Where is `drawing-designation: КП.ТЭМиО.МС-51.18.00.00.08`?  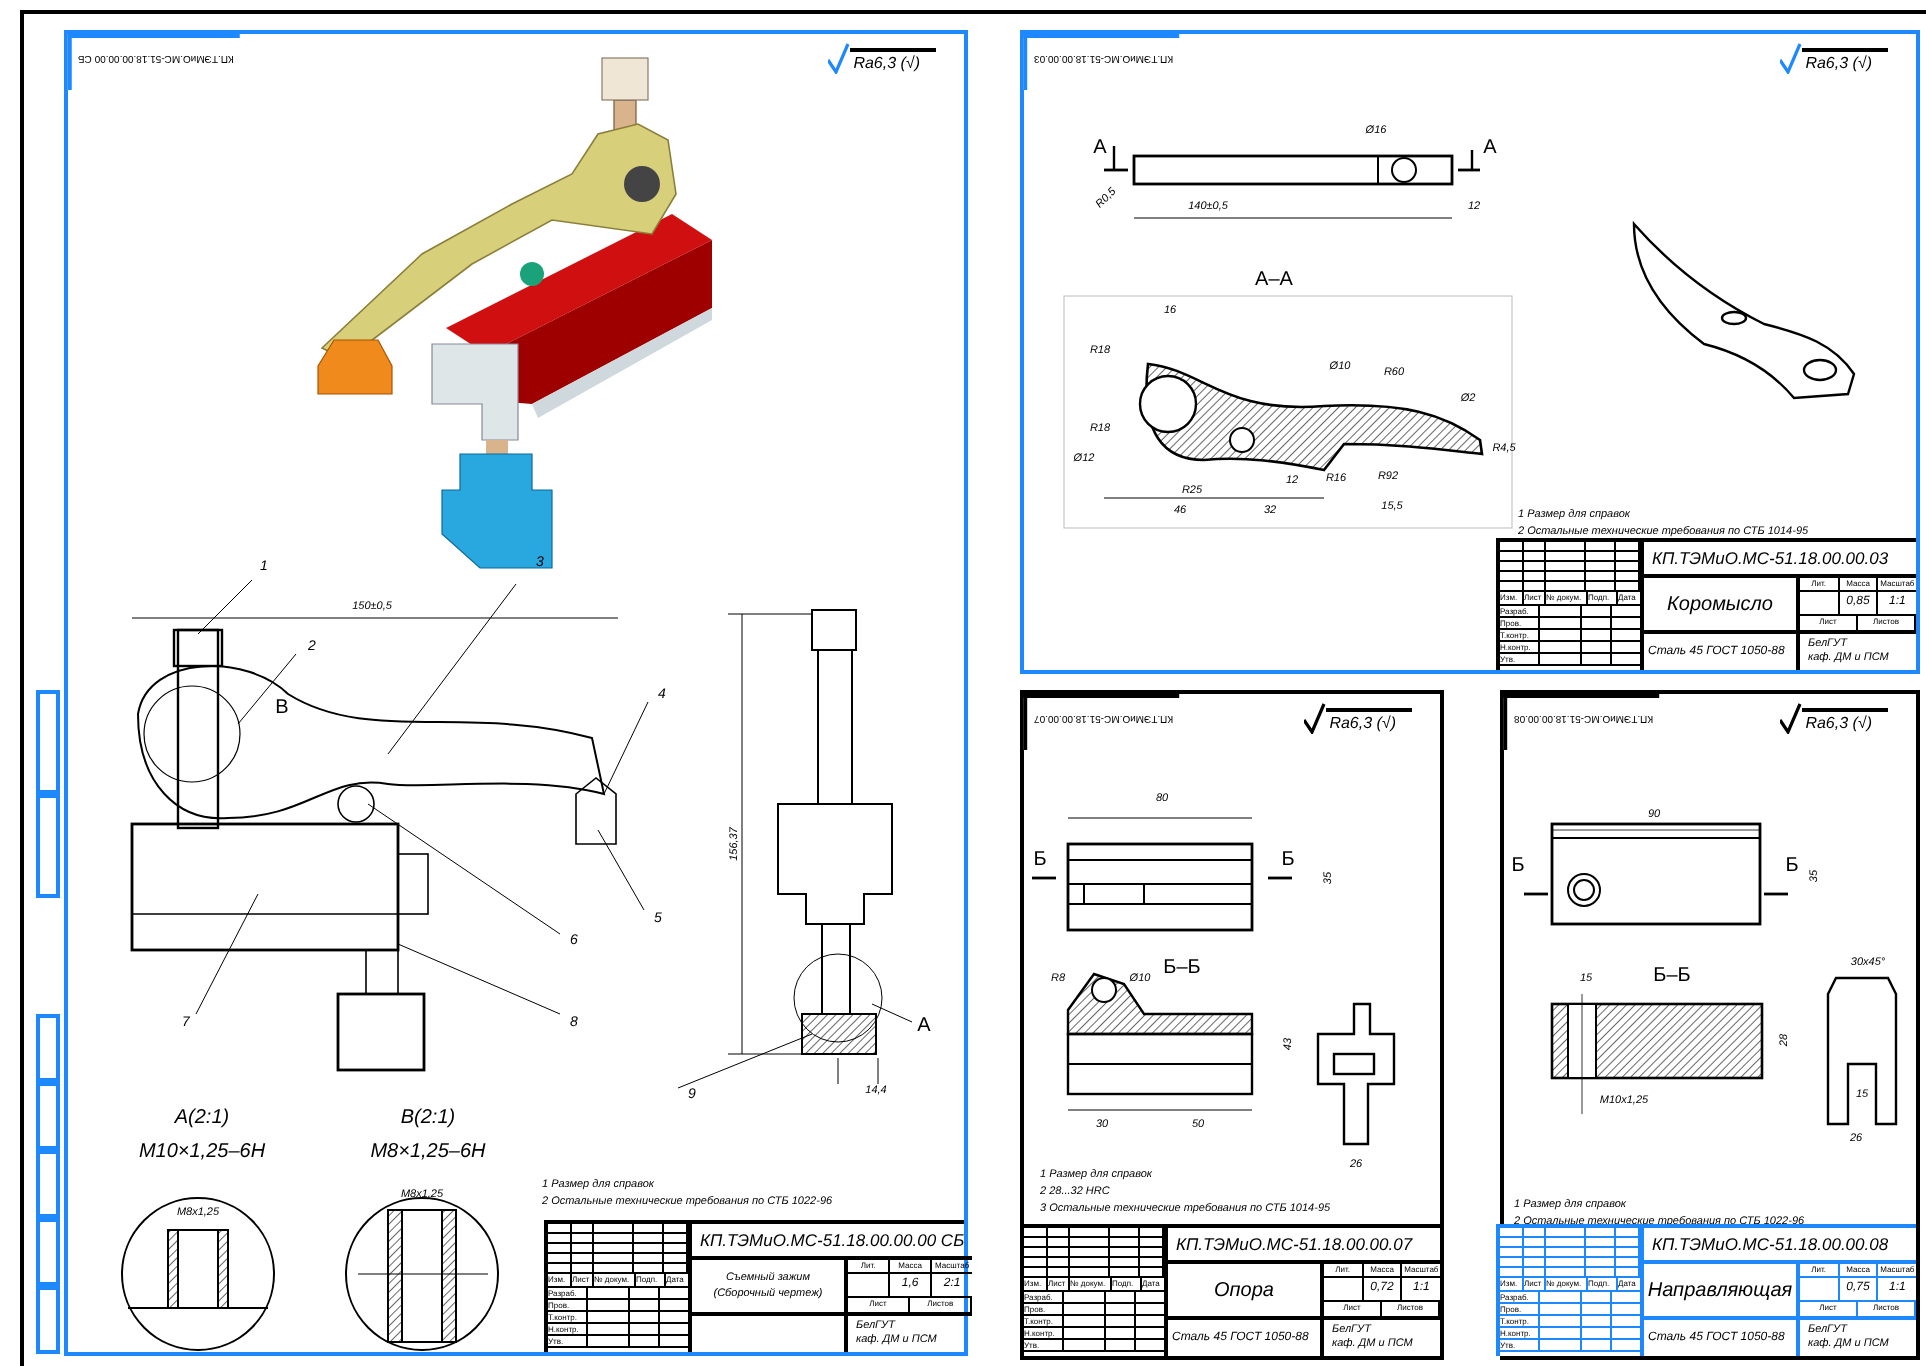
drawing-designation: КП.ТЭМиО.МС-51.18.00.00.08 is located at coordinates (1770, 1244).